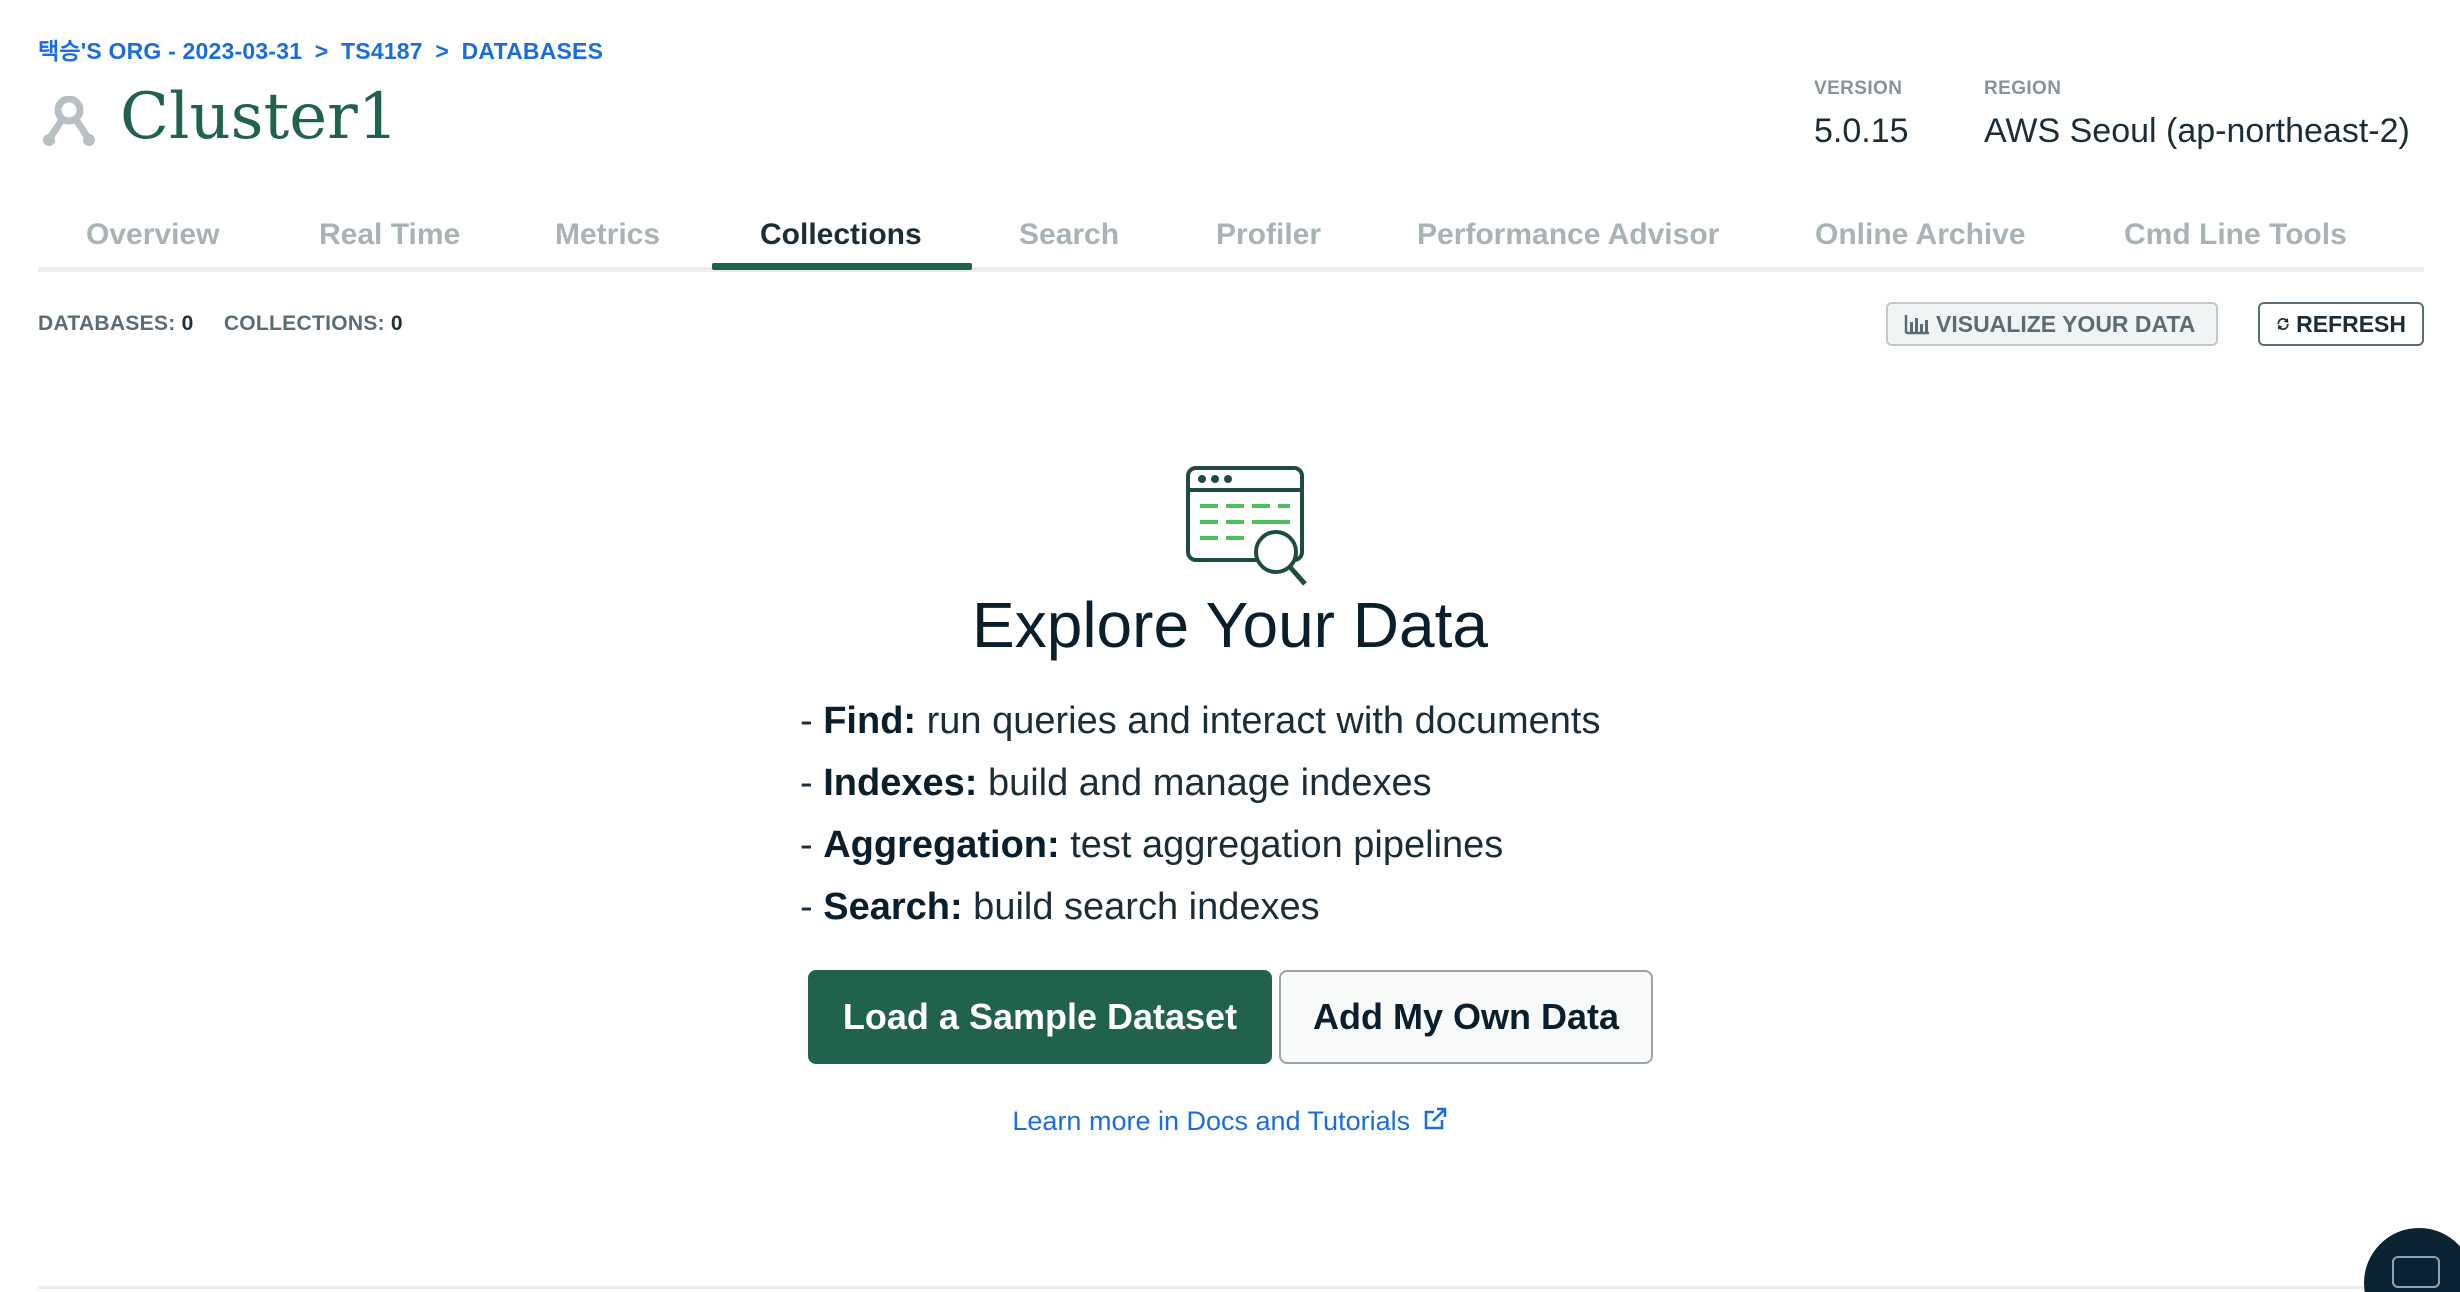 This screenshot has width=2460, height=1292. I want to click on tab-collections: Collections, so click(841, 235).